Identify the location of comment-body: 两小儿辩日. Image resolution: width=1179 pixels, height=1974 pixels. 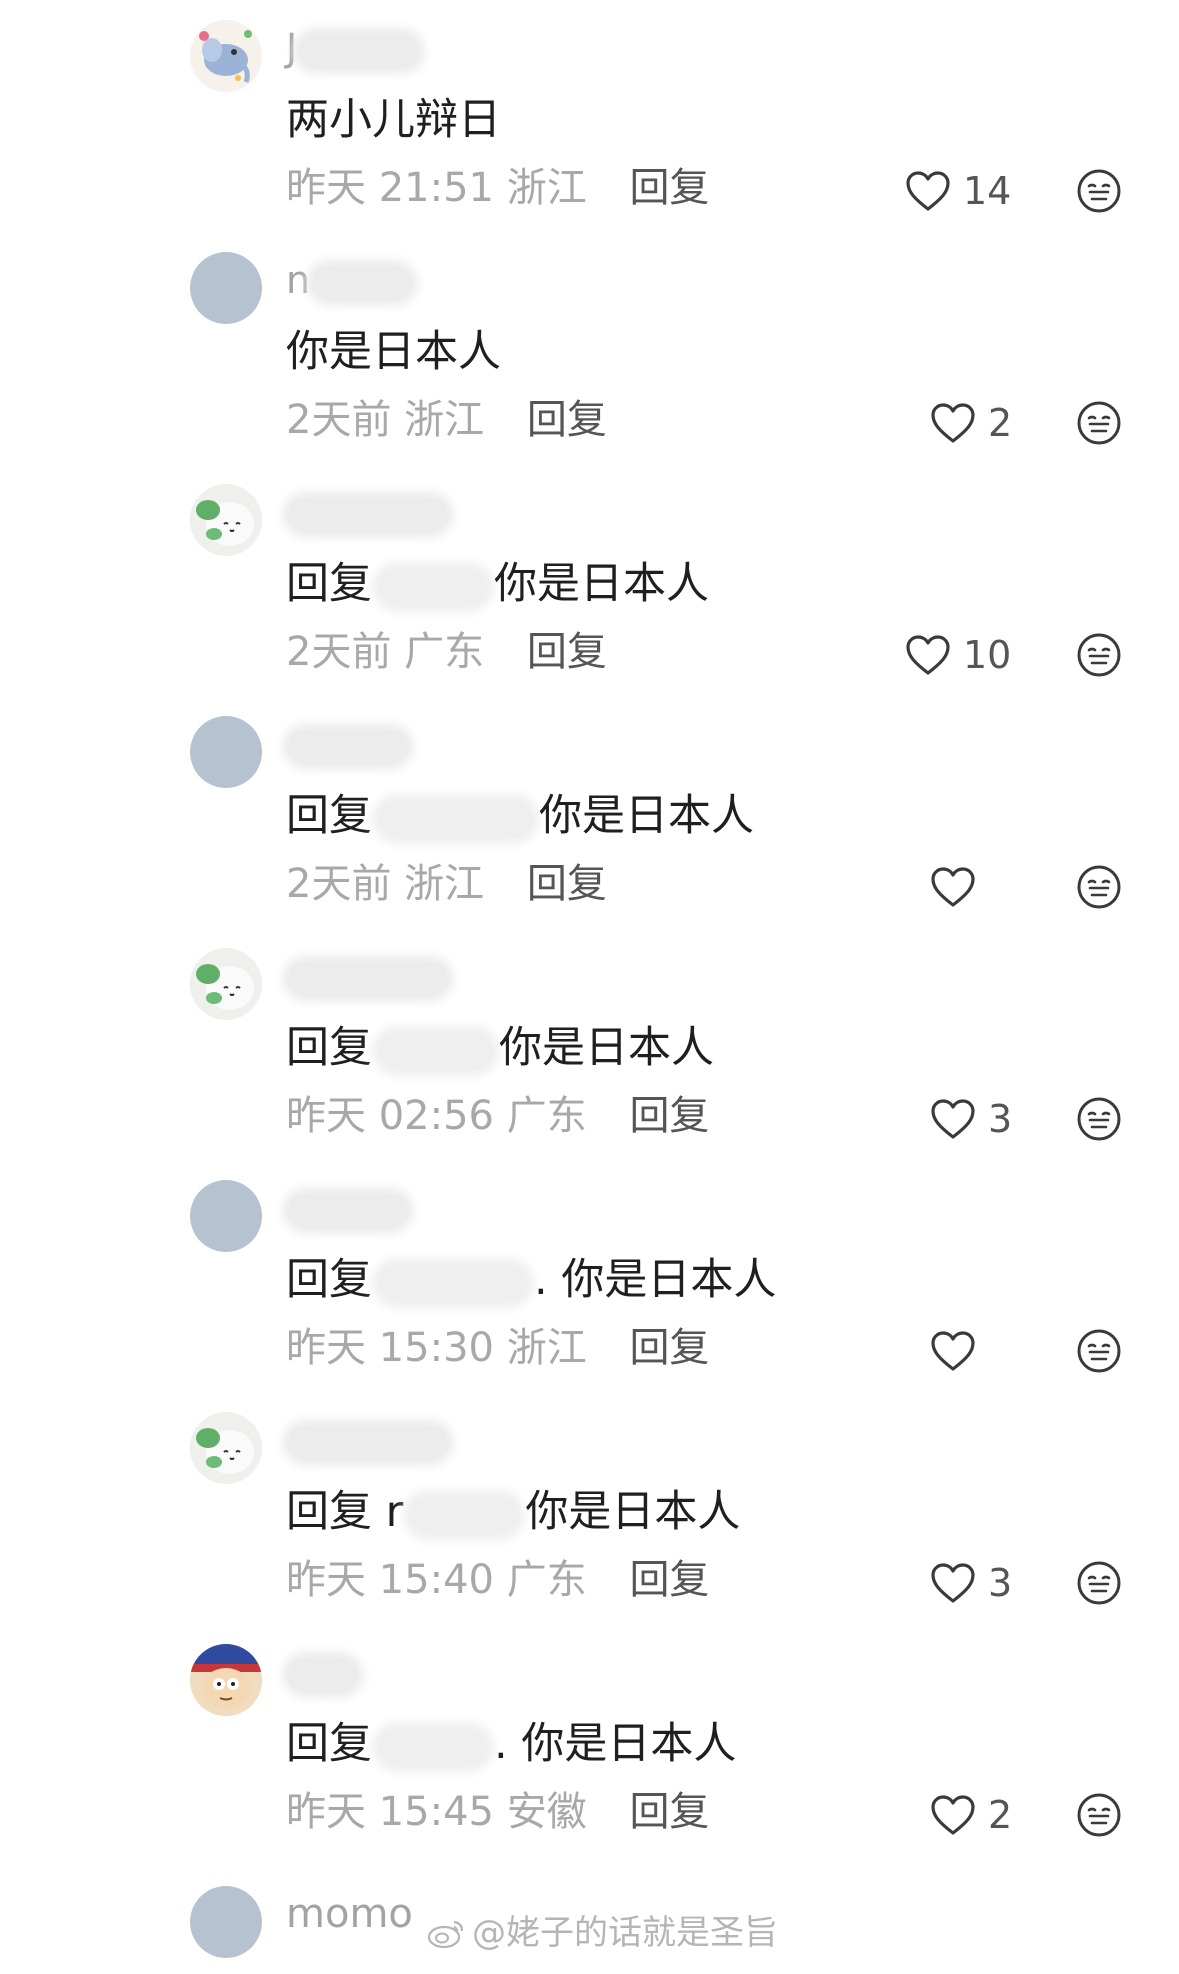
(393, 120).